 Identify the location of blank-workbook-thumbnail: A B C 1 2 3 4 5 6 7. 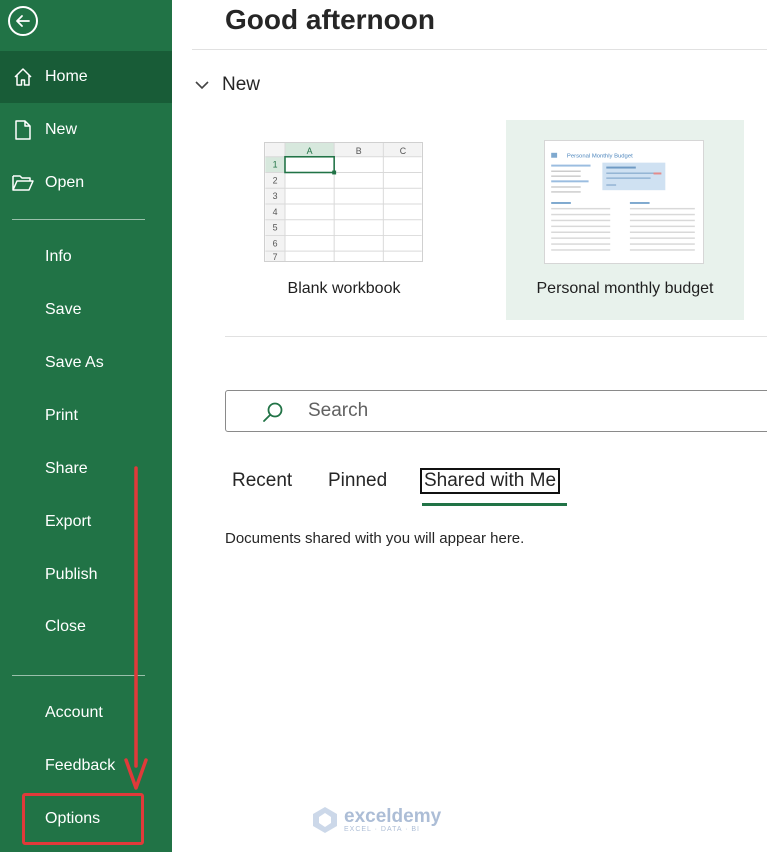
(343, 202).